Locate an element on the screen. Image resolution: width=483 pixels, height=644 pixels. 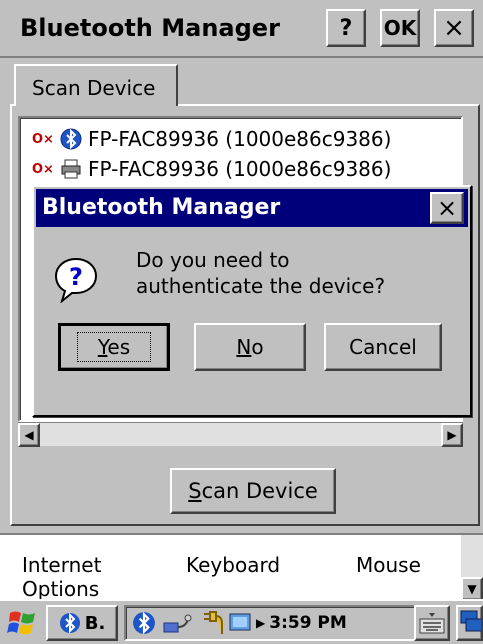
desktop-icon is located at coordinates (469, 623).